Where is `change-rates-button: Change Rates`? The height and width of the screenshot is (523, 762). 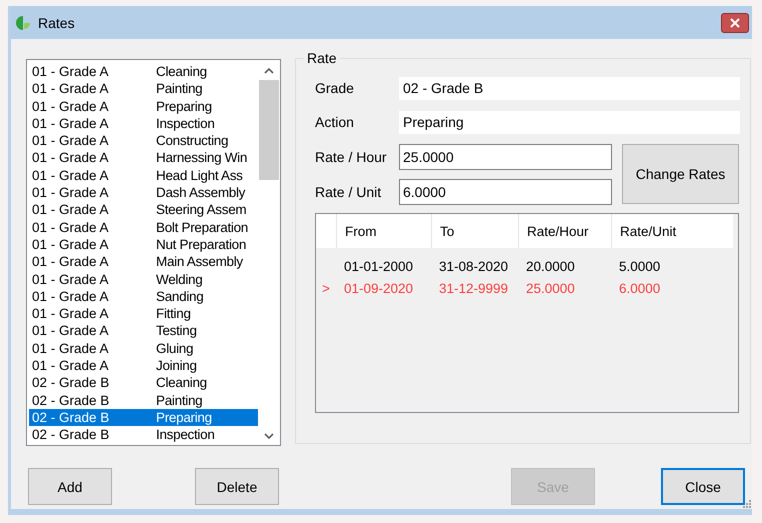
change-rates-button: Change Rates is located at coordinates (680, 174).